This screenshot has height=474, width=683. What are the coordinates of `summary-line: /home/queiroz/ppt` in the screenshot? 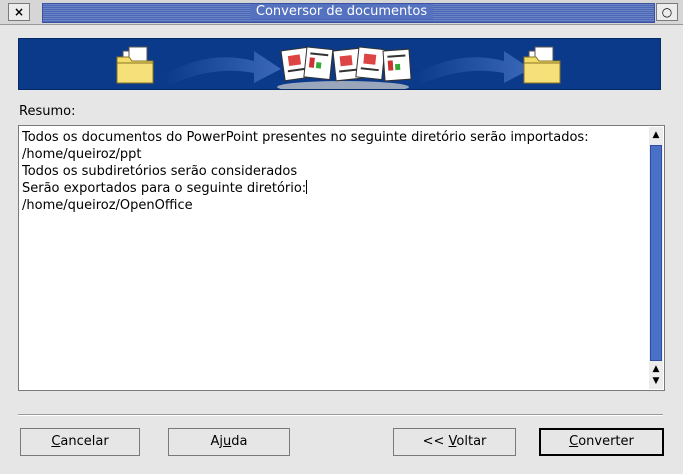 It's located at (82, 154).